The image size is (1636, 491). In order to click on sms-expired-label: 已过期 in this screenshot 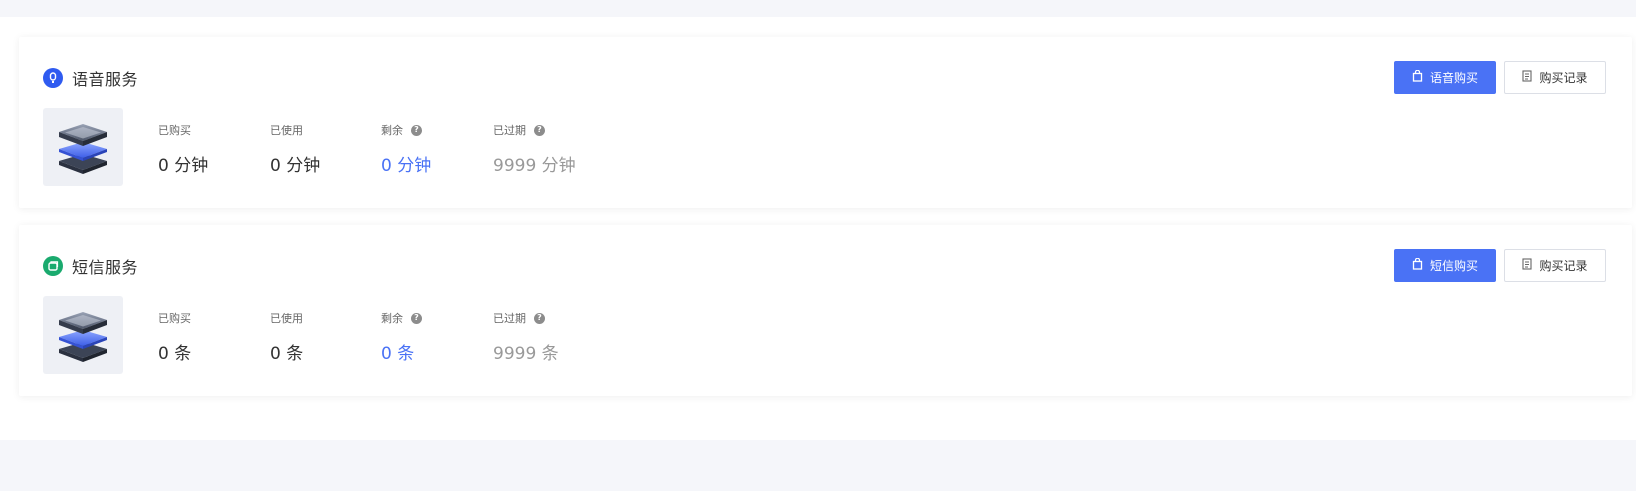, I will do `click(509, 318)`.